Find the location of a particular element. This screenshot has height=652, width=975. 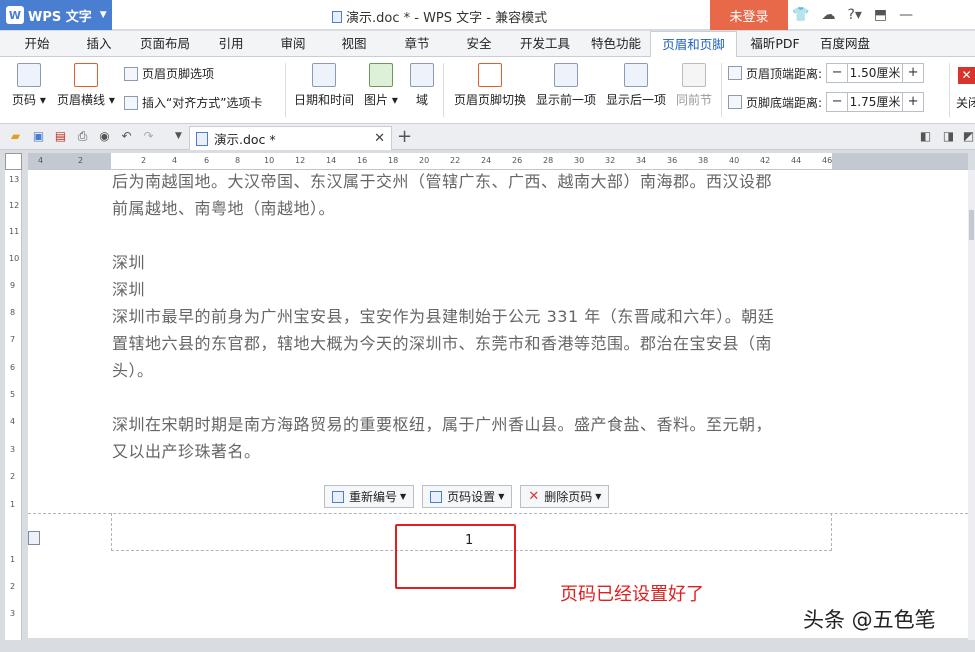

footer-bottom-value: 1.75厘米 is located at coordinates (875, 102).